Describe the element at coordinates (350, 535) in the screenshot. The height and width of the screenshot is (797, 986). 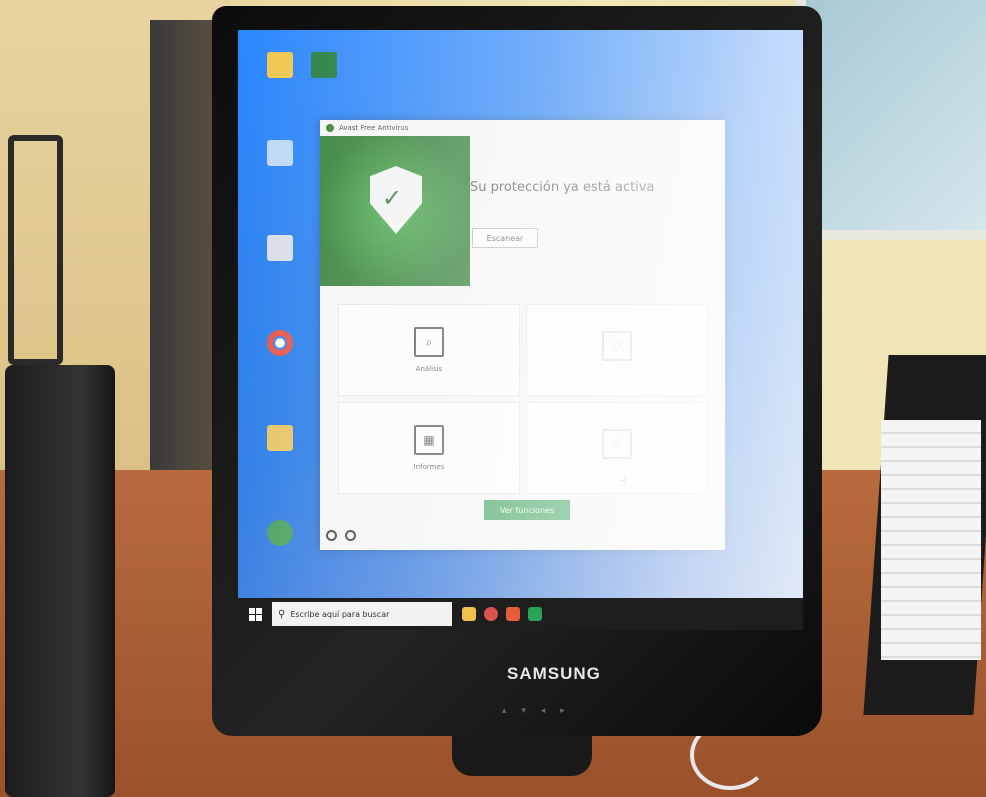
I see `help-icon` at that location.